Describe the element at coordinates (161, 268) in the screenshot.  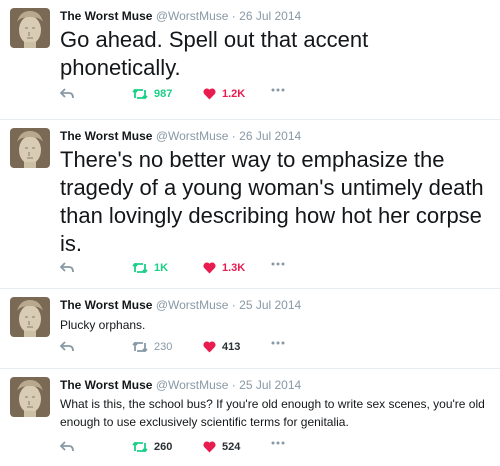
I see `retweet-count: 1K` at that location.